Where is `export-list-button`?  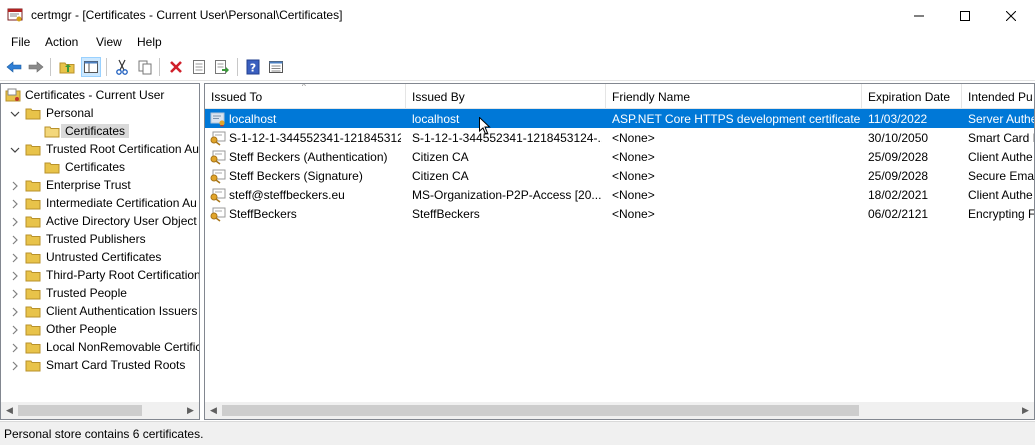
export-list-button is located at coordinates (222, 67).